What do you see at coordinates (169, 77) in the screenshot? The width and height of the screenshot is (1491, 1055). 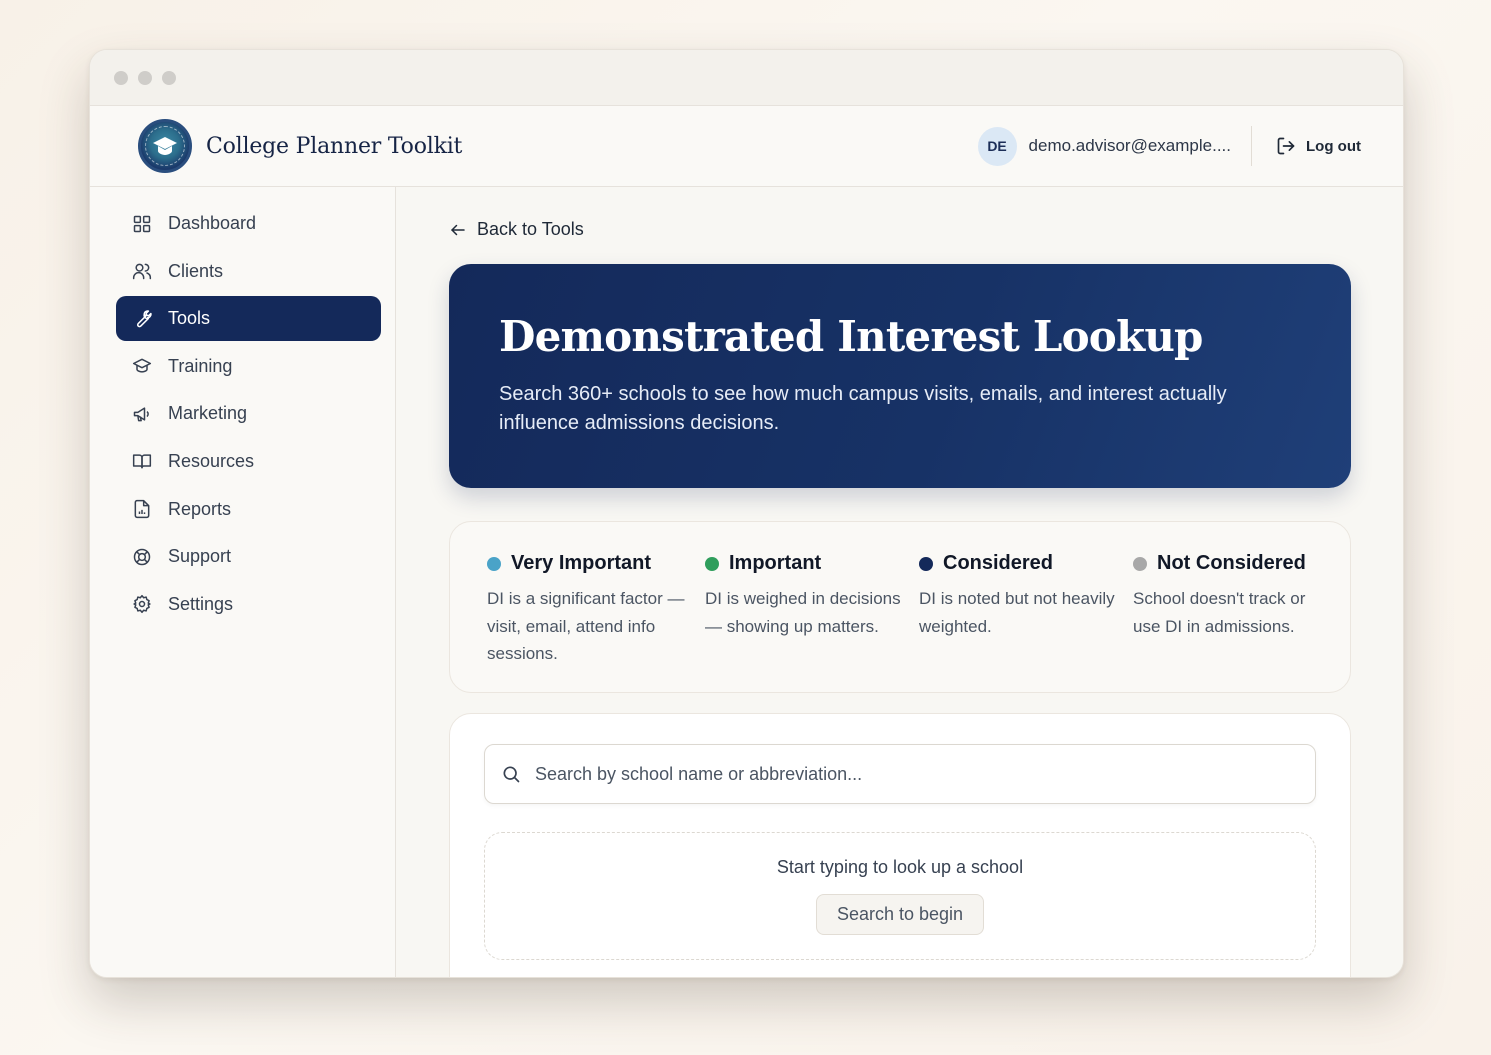 I see `window-maximize-dot` at bounding box center [169, 77].